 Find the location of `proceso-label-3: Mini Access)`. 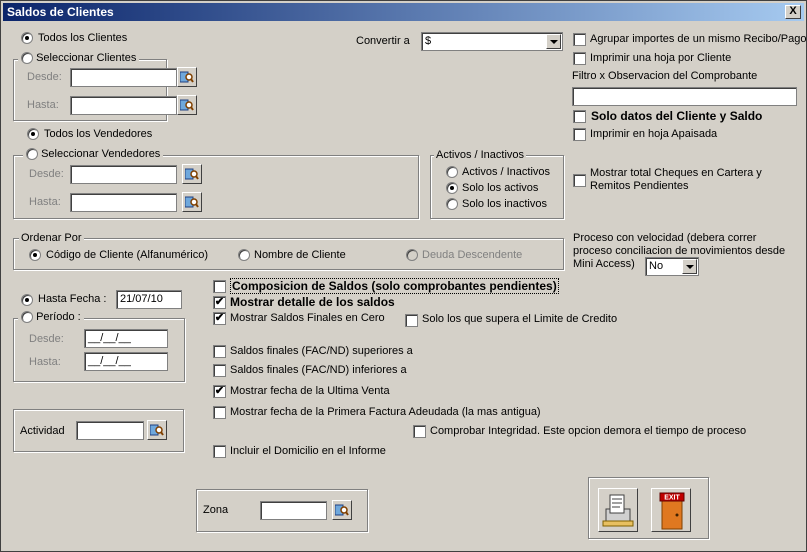

proceso-label-3: Mini Access) is located at coordinates (604, 264).